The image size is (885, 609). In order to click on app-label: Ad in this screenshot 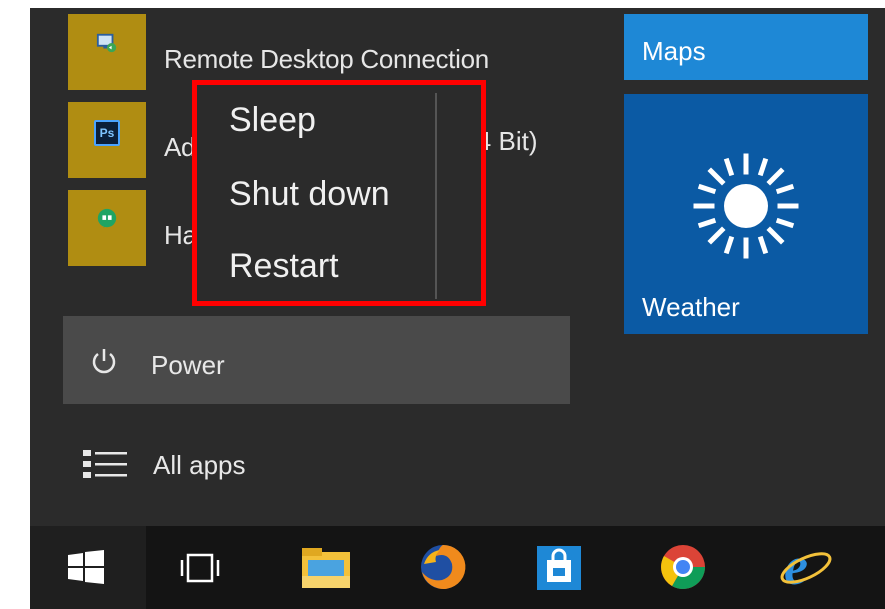, I will do `click(180, 147)`.